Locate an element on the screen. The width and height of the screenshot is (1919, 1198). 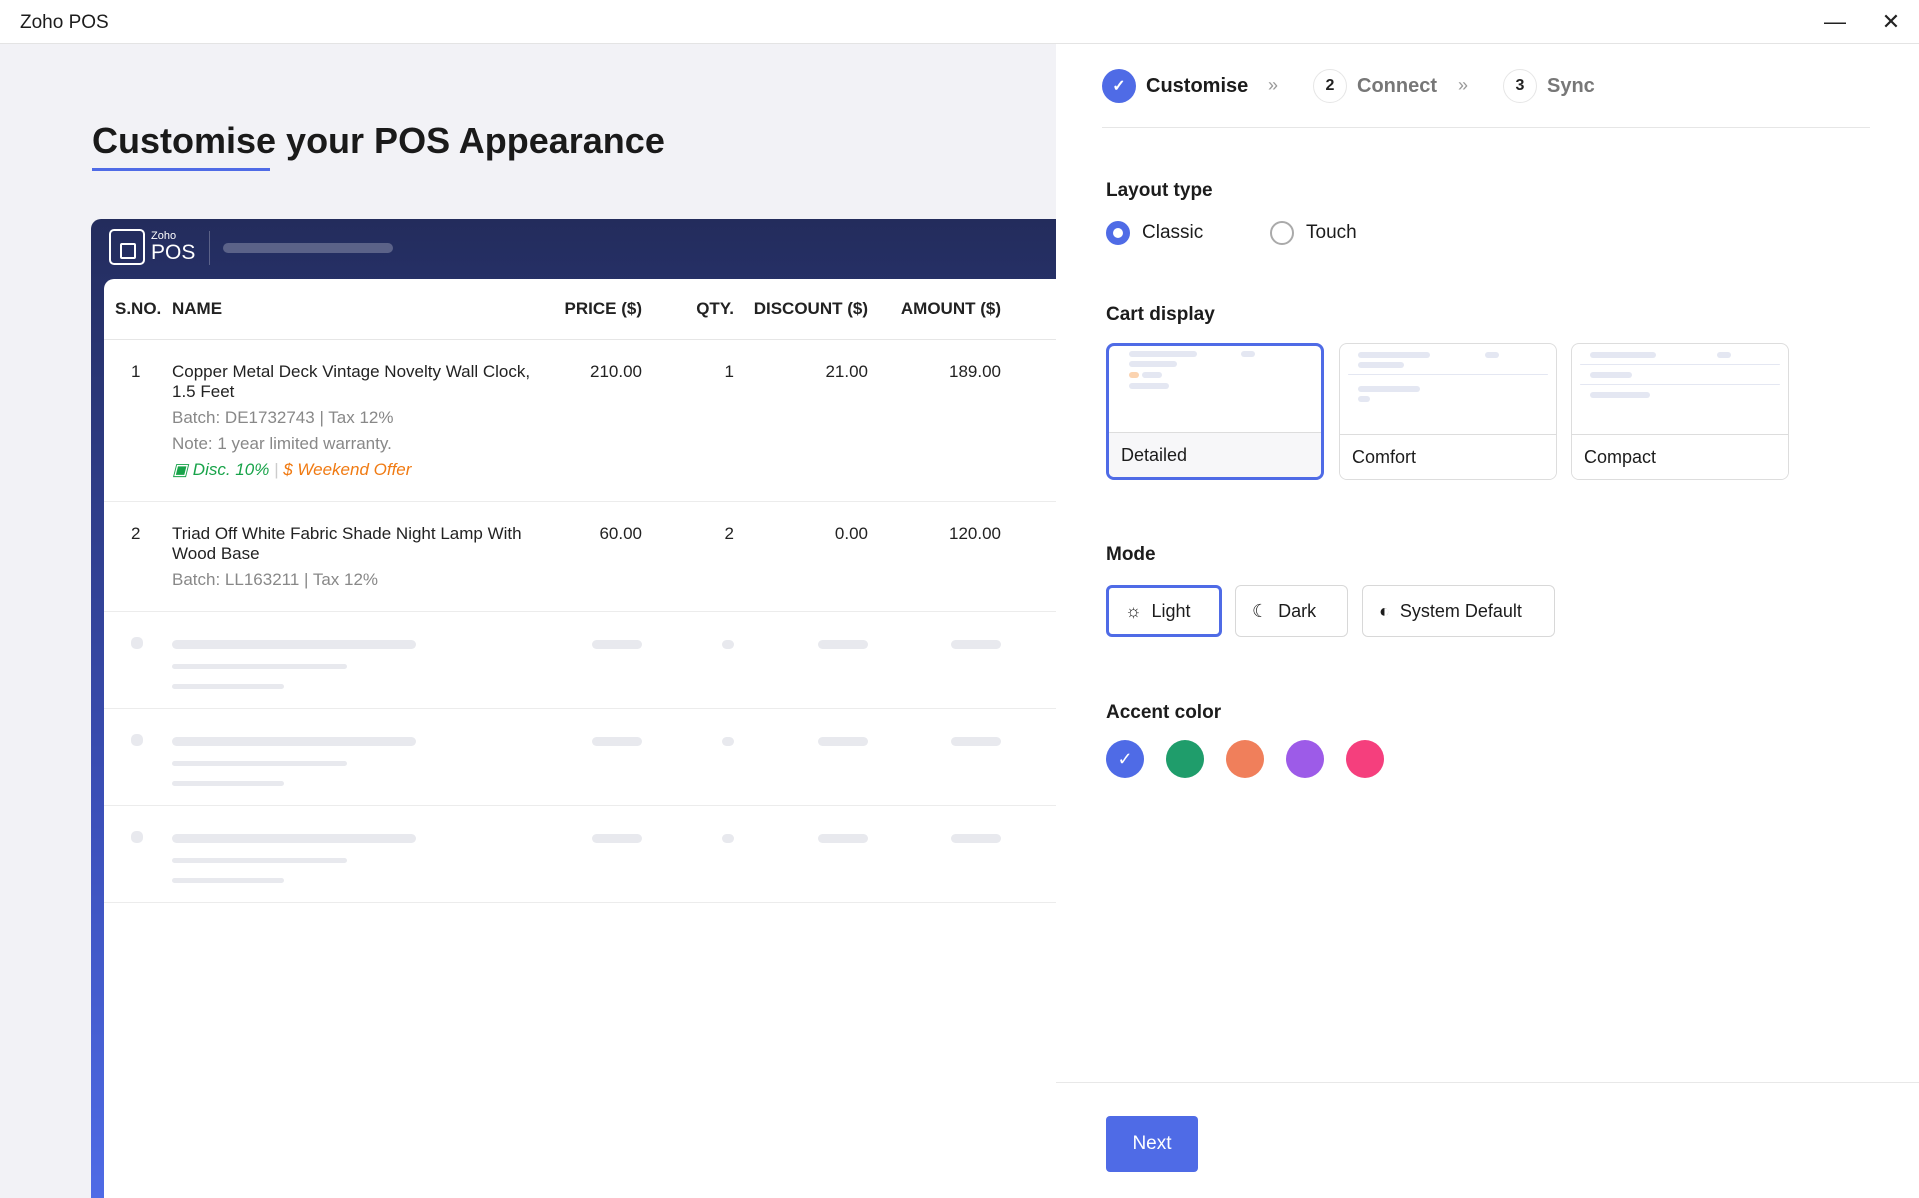
accent-purple is located at coordinates (1305, 759).